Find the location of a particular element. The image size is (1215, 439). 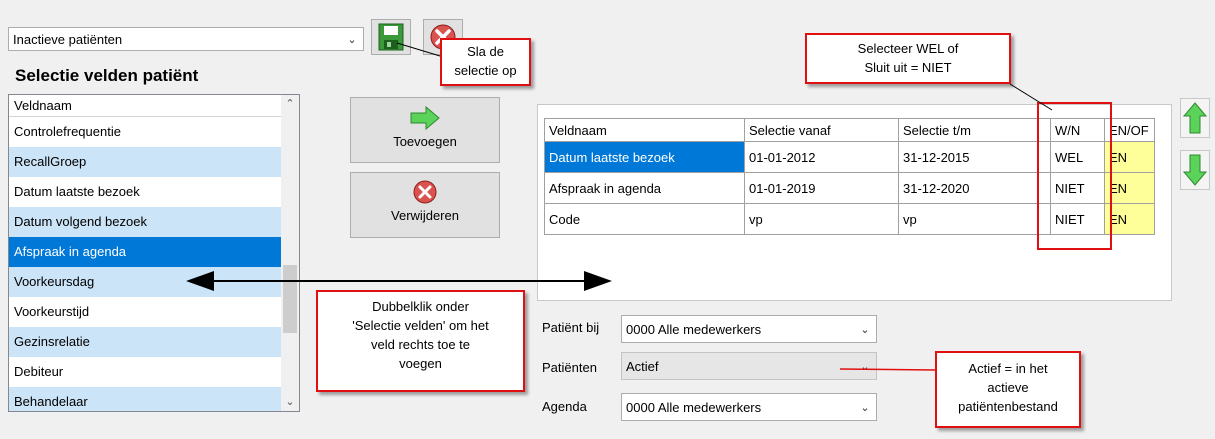

callout-pointer-actief is located at coordinates (887, 369).